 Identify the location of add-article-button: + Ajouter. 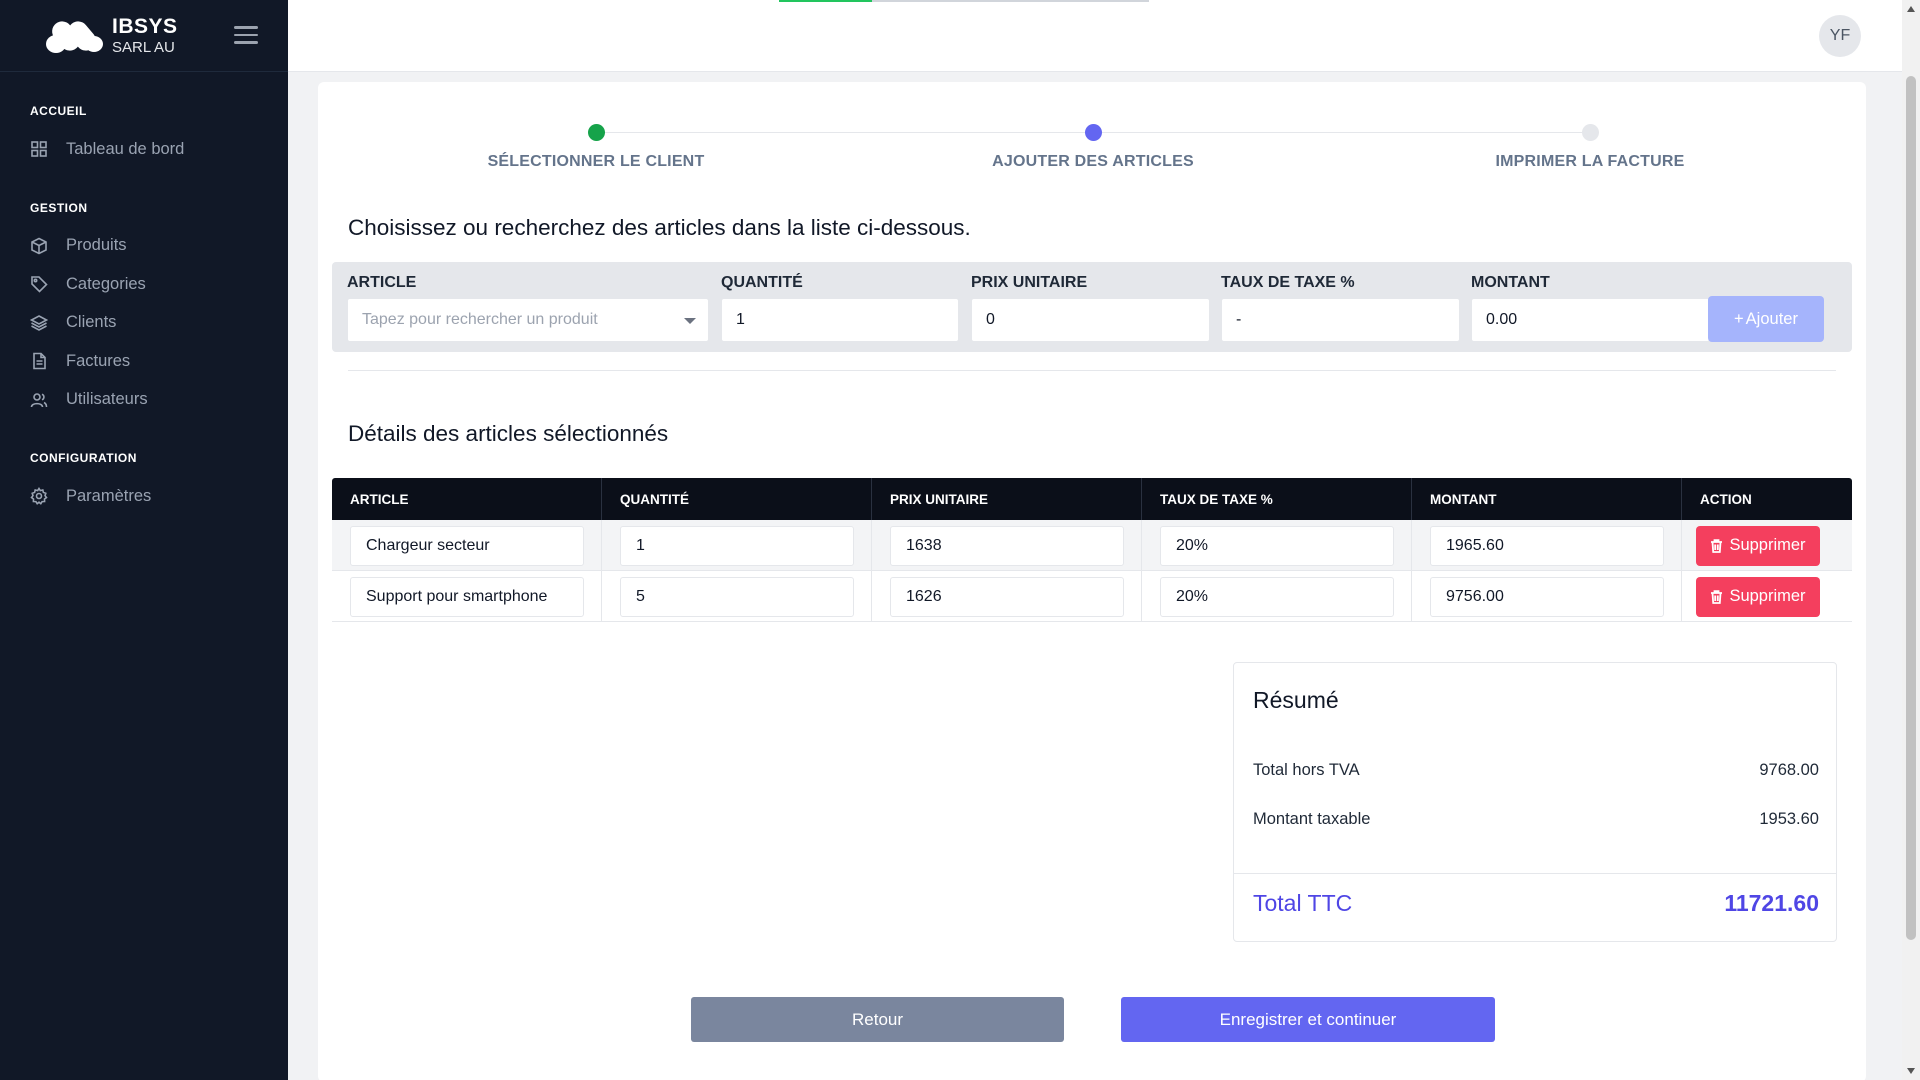
(1766, 319).